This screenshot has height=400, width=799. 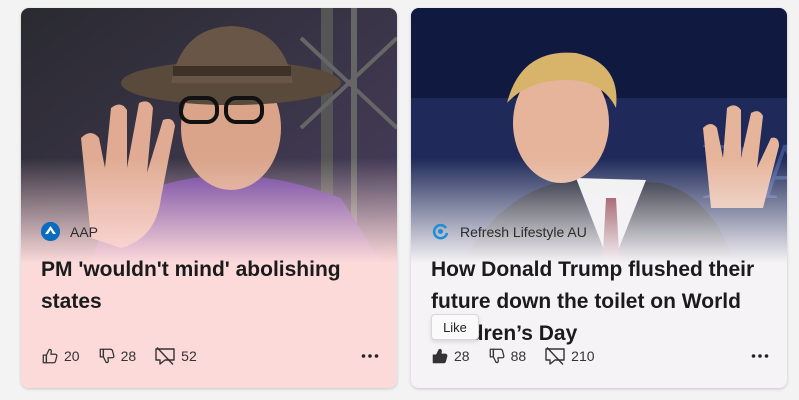 I want to click on reaction-bar: 20 28 52, so click(x=210, y=356).